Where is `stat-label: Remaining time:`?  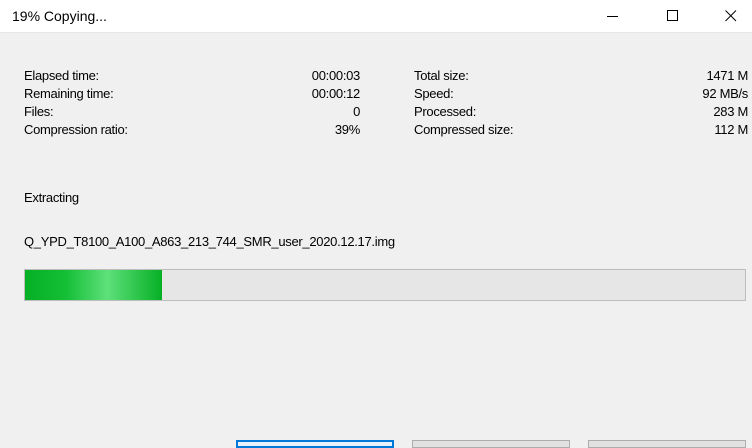
stat-label: Remaining time: is located at coordinates (69, 93).